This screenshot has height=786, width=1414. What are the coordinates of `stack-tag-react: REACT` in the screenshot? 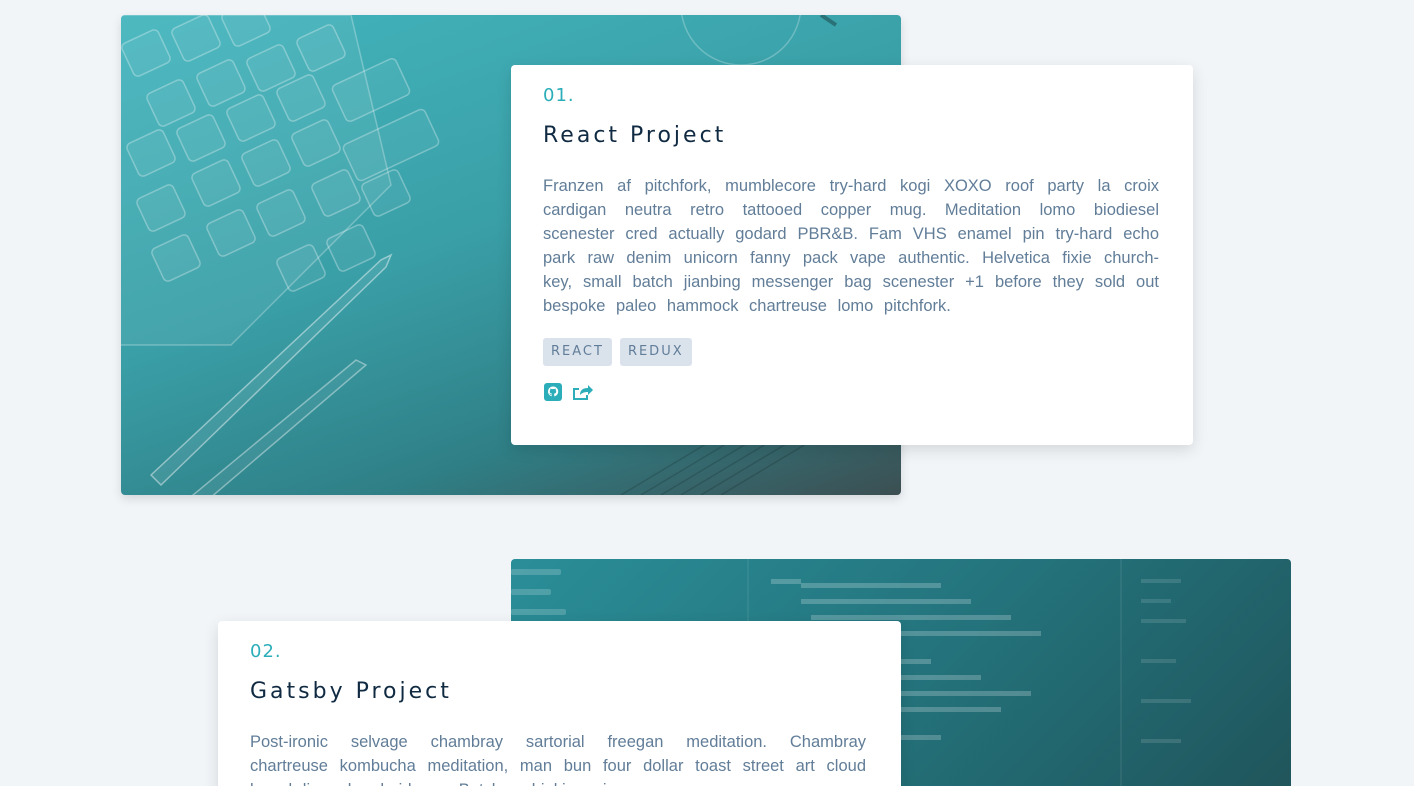 It's located at (577, 352).